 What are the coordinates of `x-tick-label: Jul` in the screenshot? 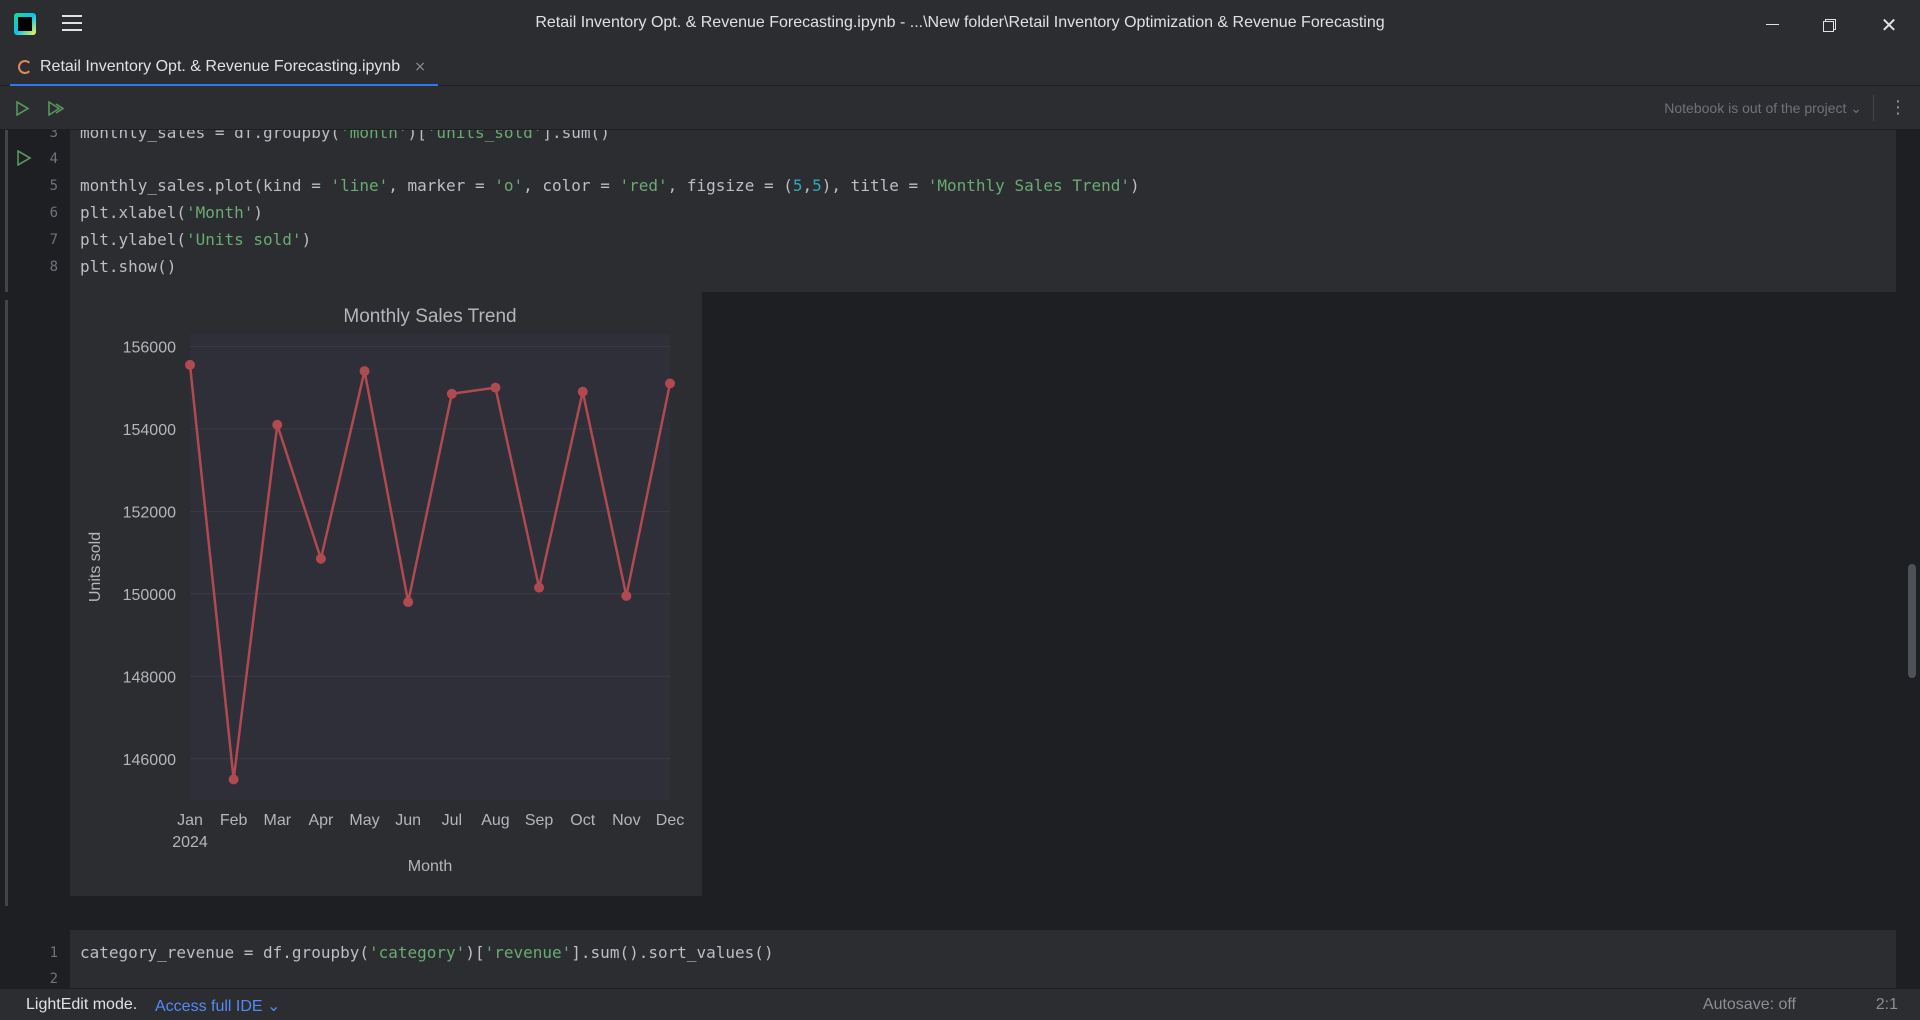 It's located at (452, 820).